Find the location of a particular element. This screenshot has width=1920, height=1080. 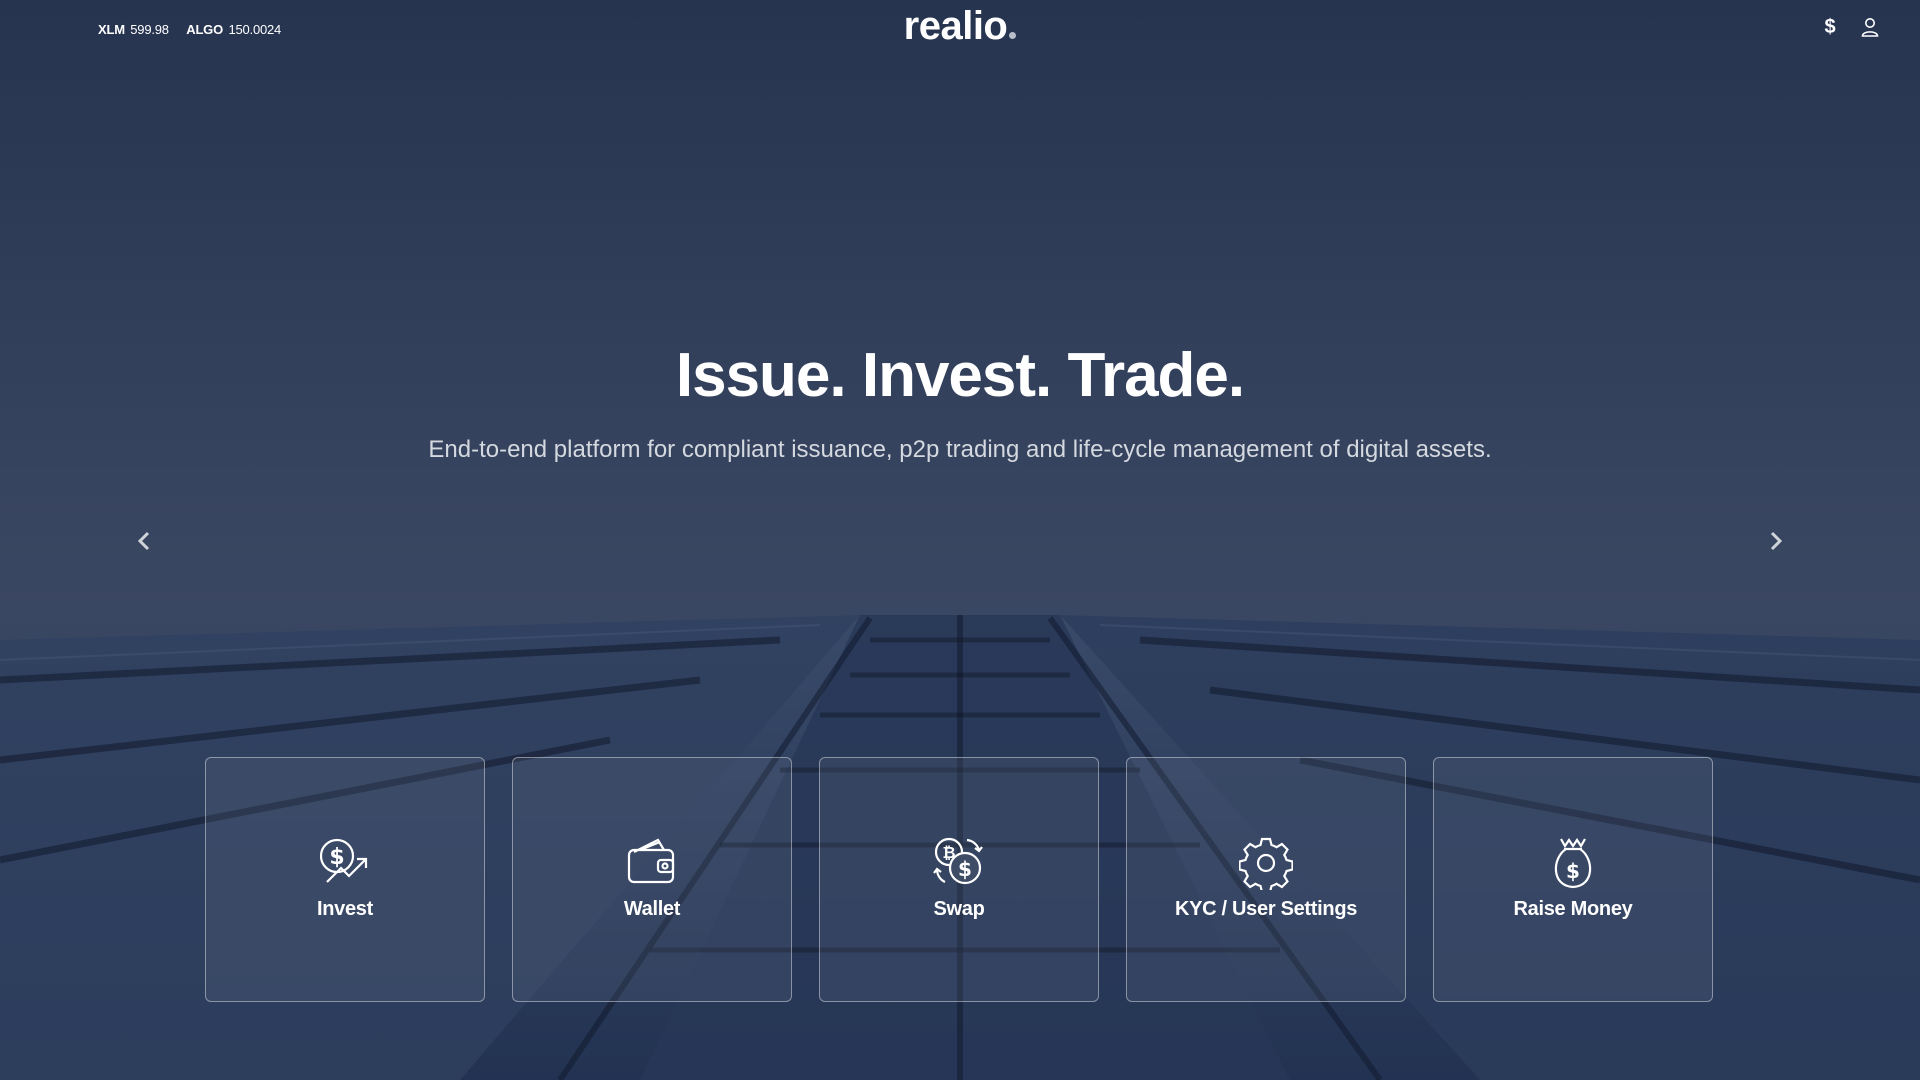

kyc-settings-card: KYC / User Settings is located at coordinates (1266, 879).